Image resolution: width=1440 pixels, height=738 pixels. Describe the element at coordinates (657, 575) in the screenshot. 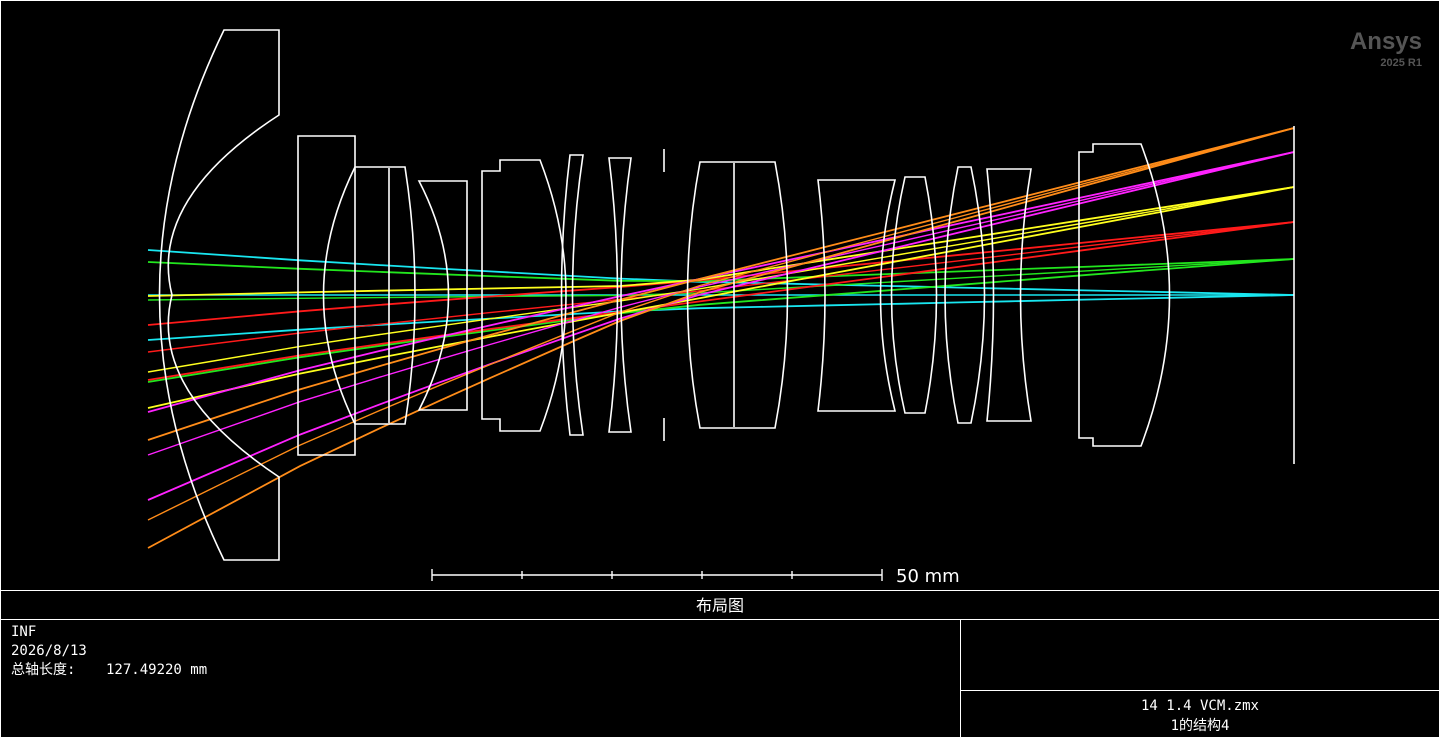

I see `scale-bar` at that location.